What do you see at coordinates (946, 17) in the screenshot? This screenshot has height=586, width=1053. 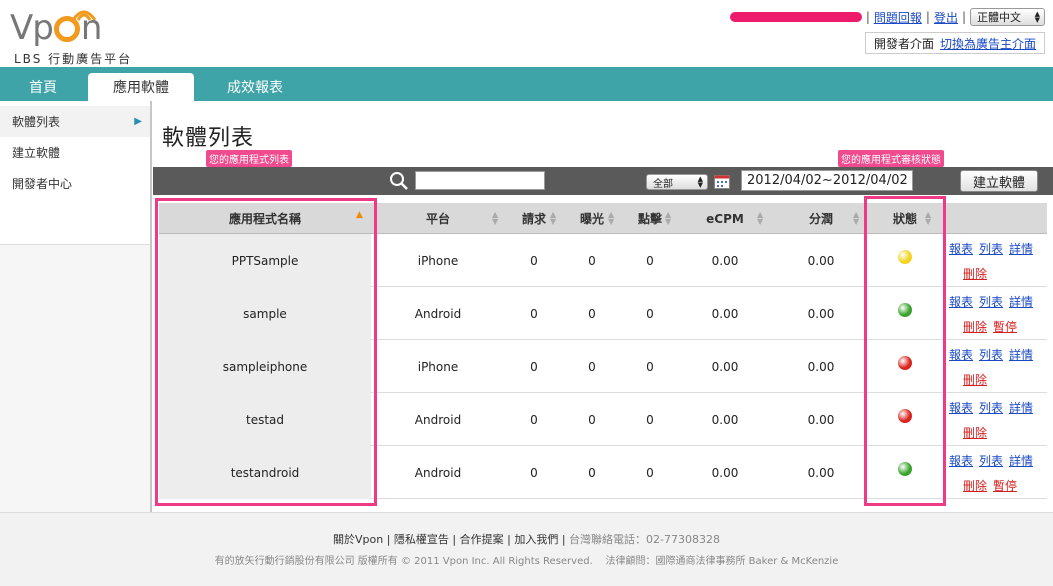 I see `logout-link: 登出` at bounding box center [946, 17].